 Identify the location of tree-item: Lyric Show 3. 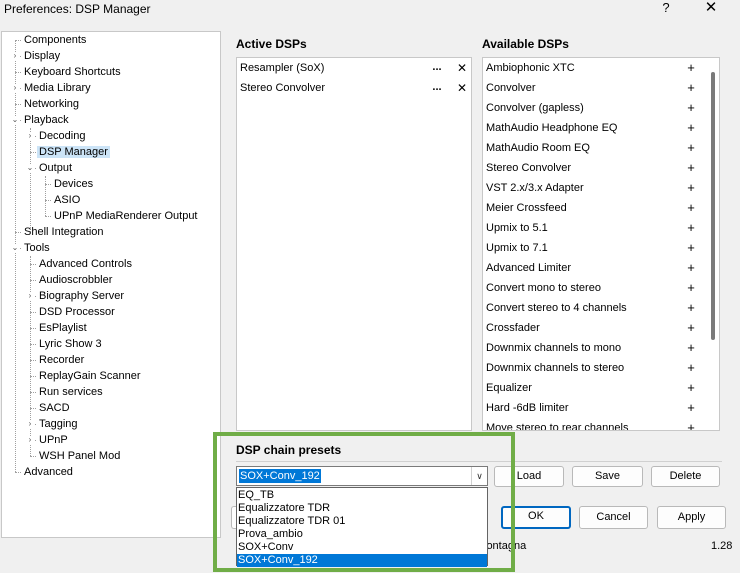
(70, 344).